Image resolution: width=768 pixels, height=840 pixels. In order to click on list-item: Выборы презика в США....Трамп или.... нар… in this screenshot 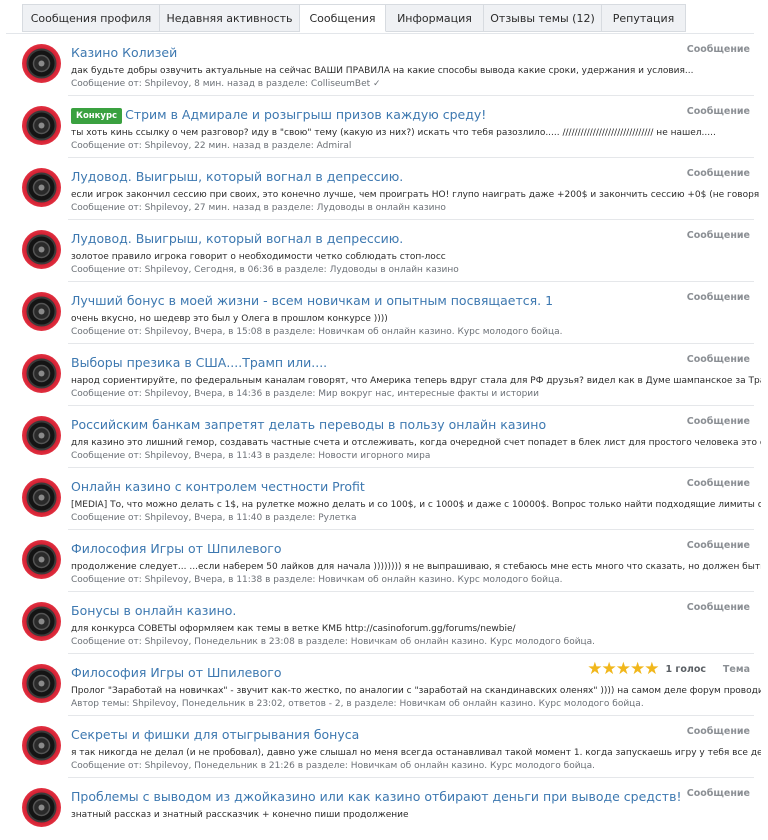, I will do `click(383, 375)`.